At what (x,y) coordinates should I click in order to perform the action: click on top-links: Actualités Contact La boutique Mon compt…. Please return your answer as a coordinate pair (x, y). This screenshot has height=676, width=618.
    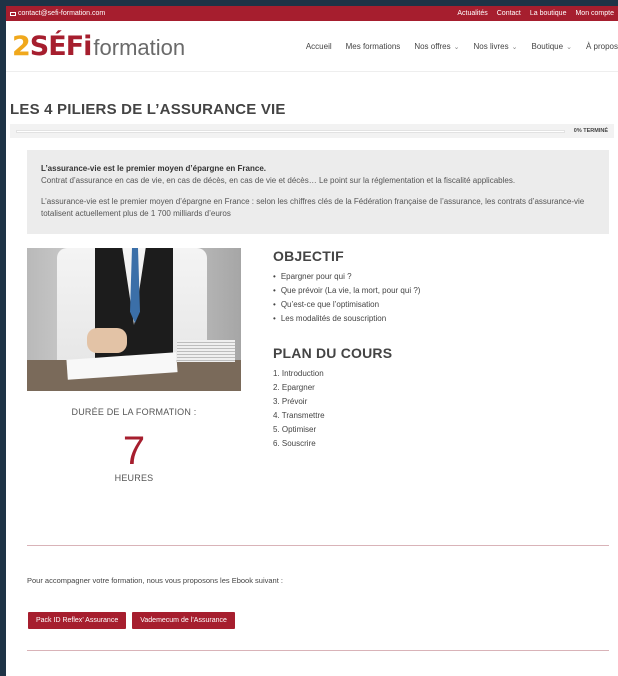
    Looking at the image, I should click on (535, 13).